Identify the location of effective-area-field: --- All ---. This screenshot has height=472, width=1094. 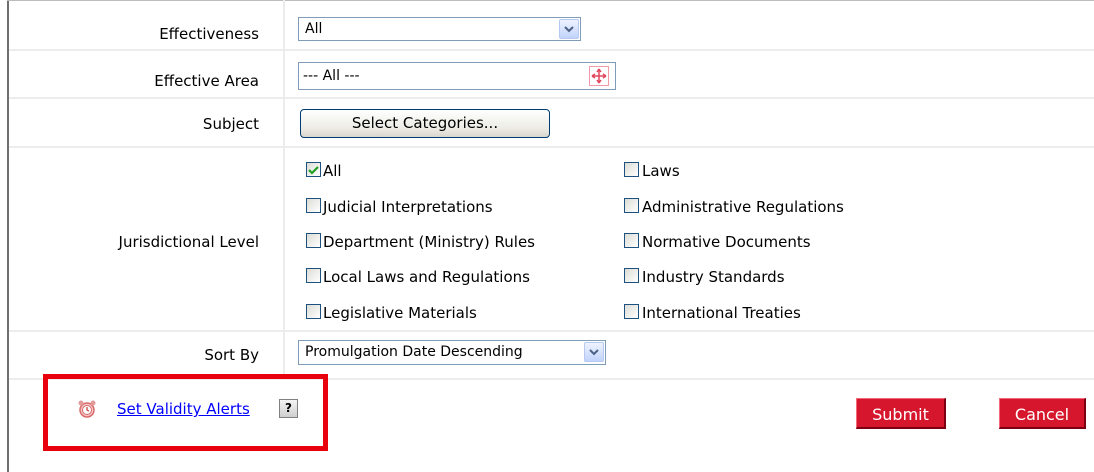
(457, 76).